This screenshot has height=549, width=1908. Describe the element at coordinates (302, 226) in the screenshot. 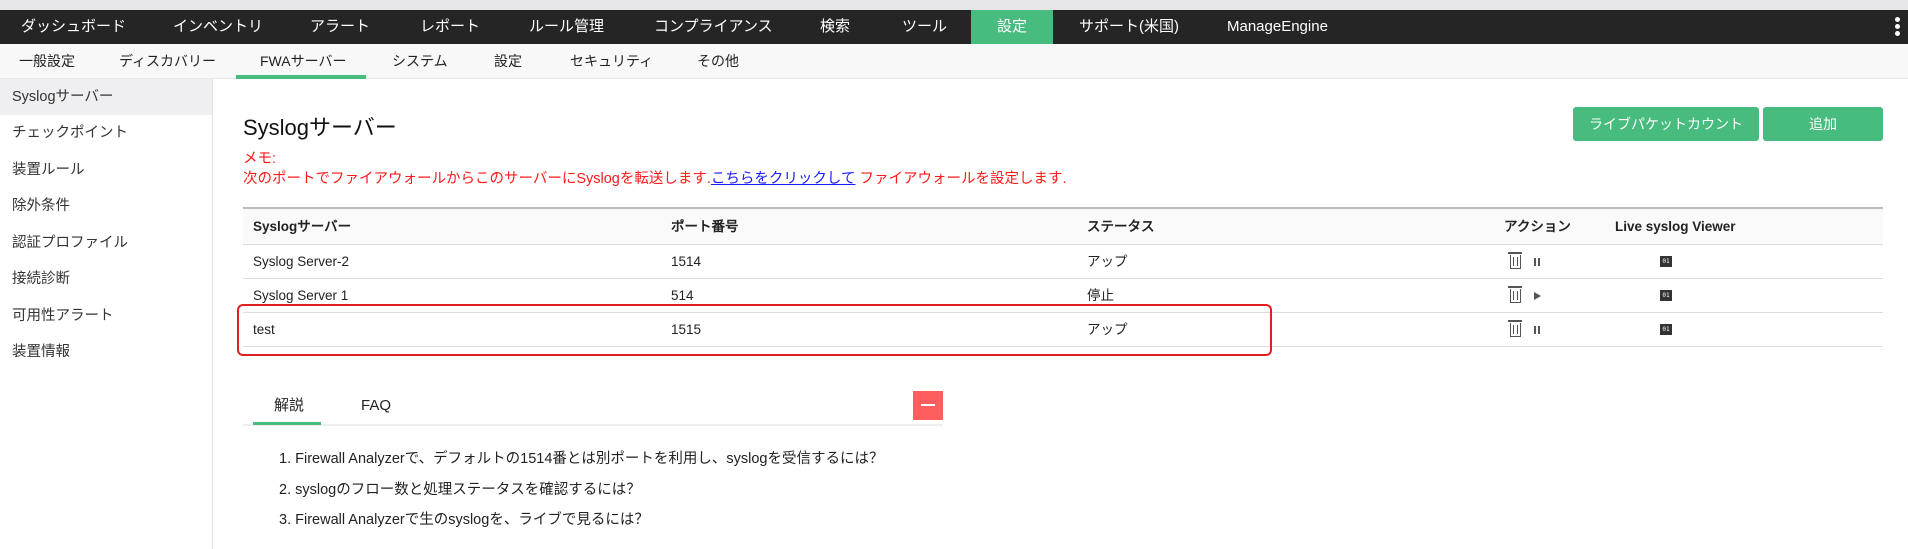

I see `header-syslog-server: Syslogサーバー` at that location.